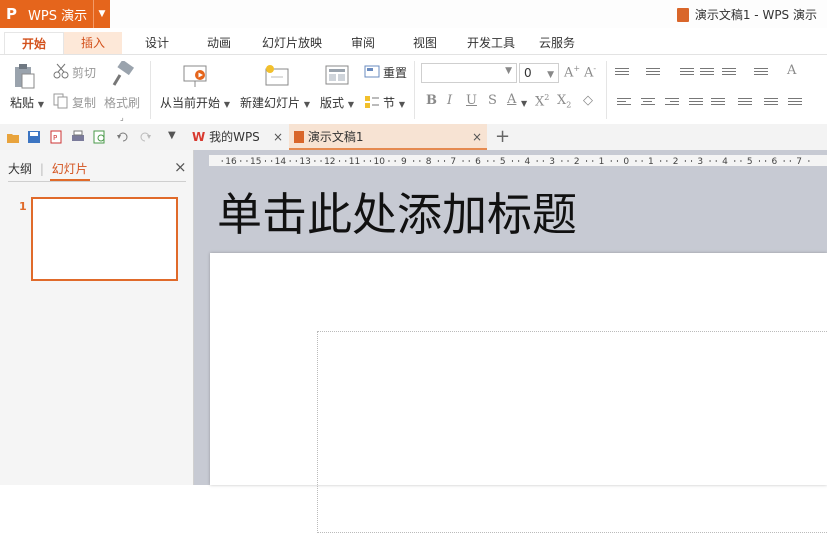  Describe the element at coordinates (48, 168) in the screenshot. I see `panel-tabs: 大纲 | 幻灯片` at that location.